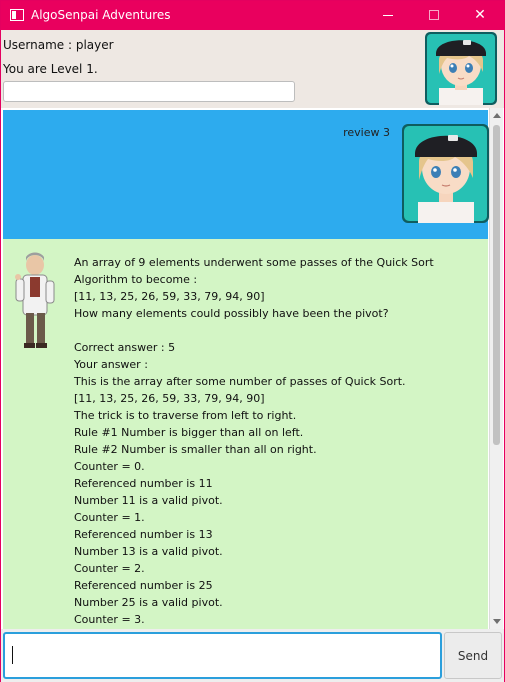 Image resolution: width=505 pixels, height=682 pixels. Describe the element at coordinates (496, 285) in the screenshot. I see `scrollbar-thumb` at that location.